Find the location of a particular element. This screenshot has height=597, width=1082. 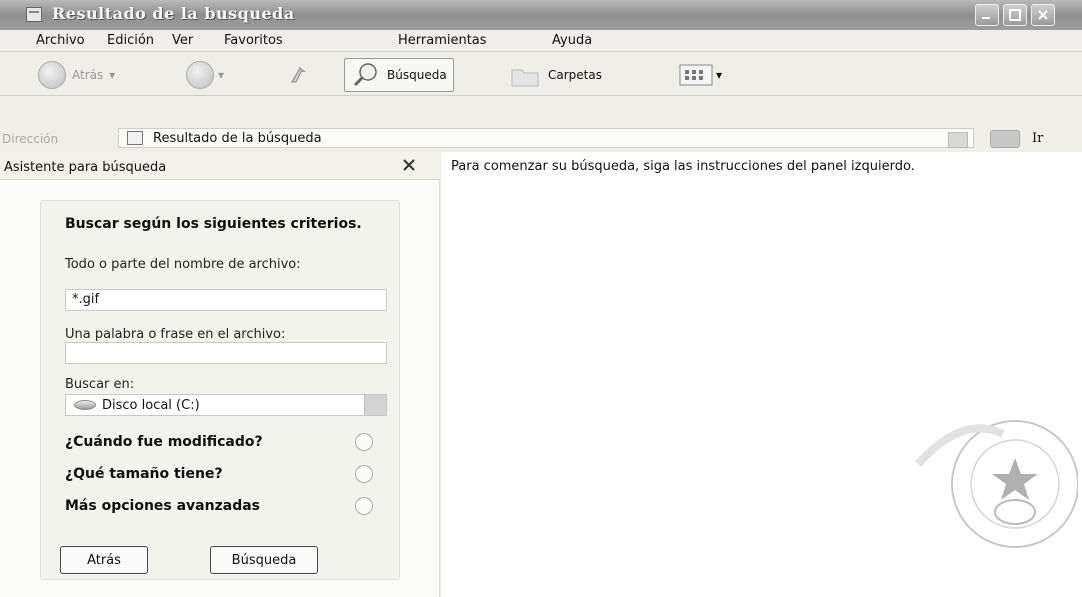

menu-favoritos: Favoritos is located at coordinates (253, 40).